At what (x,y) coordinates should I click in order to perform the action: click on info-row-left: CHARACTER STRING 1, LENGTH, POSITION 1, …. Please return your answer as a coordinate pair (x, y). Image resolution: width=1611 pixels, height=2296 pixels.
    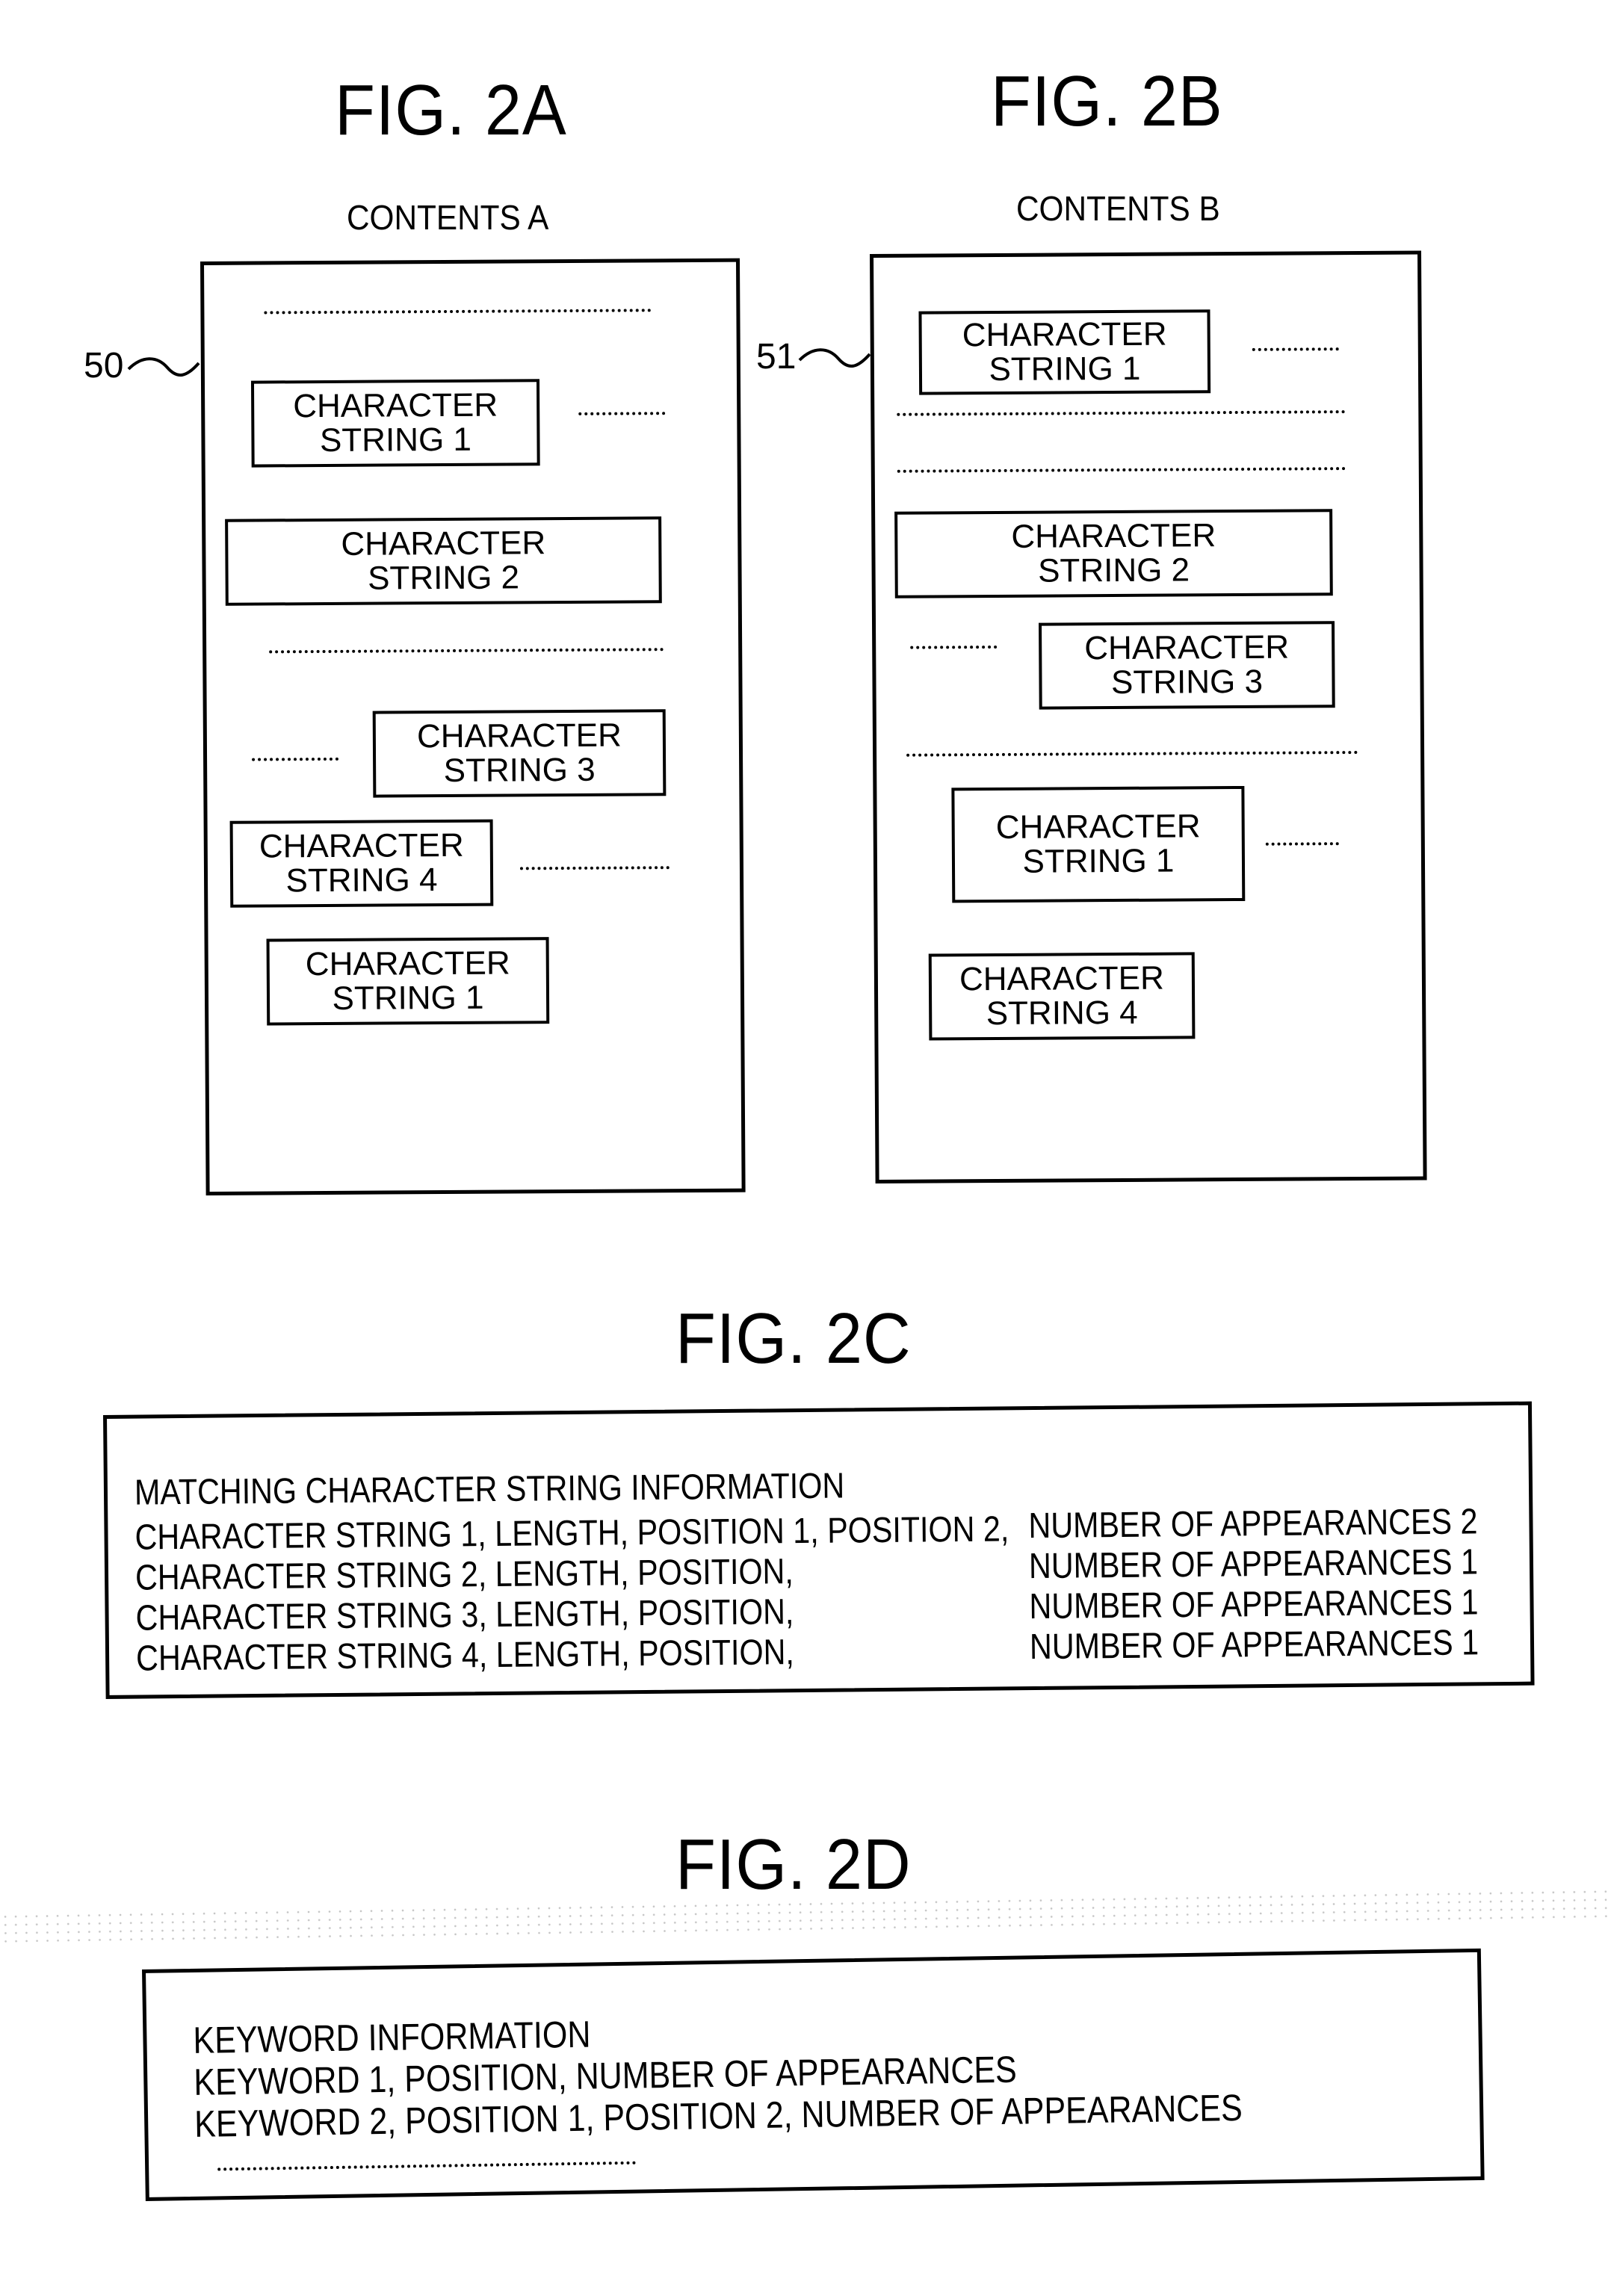
    Looking at the image, I should click on (571, 1533).